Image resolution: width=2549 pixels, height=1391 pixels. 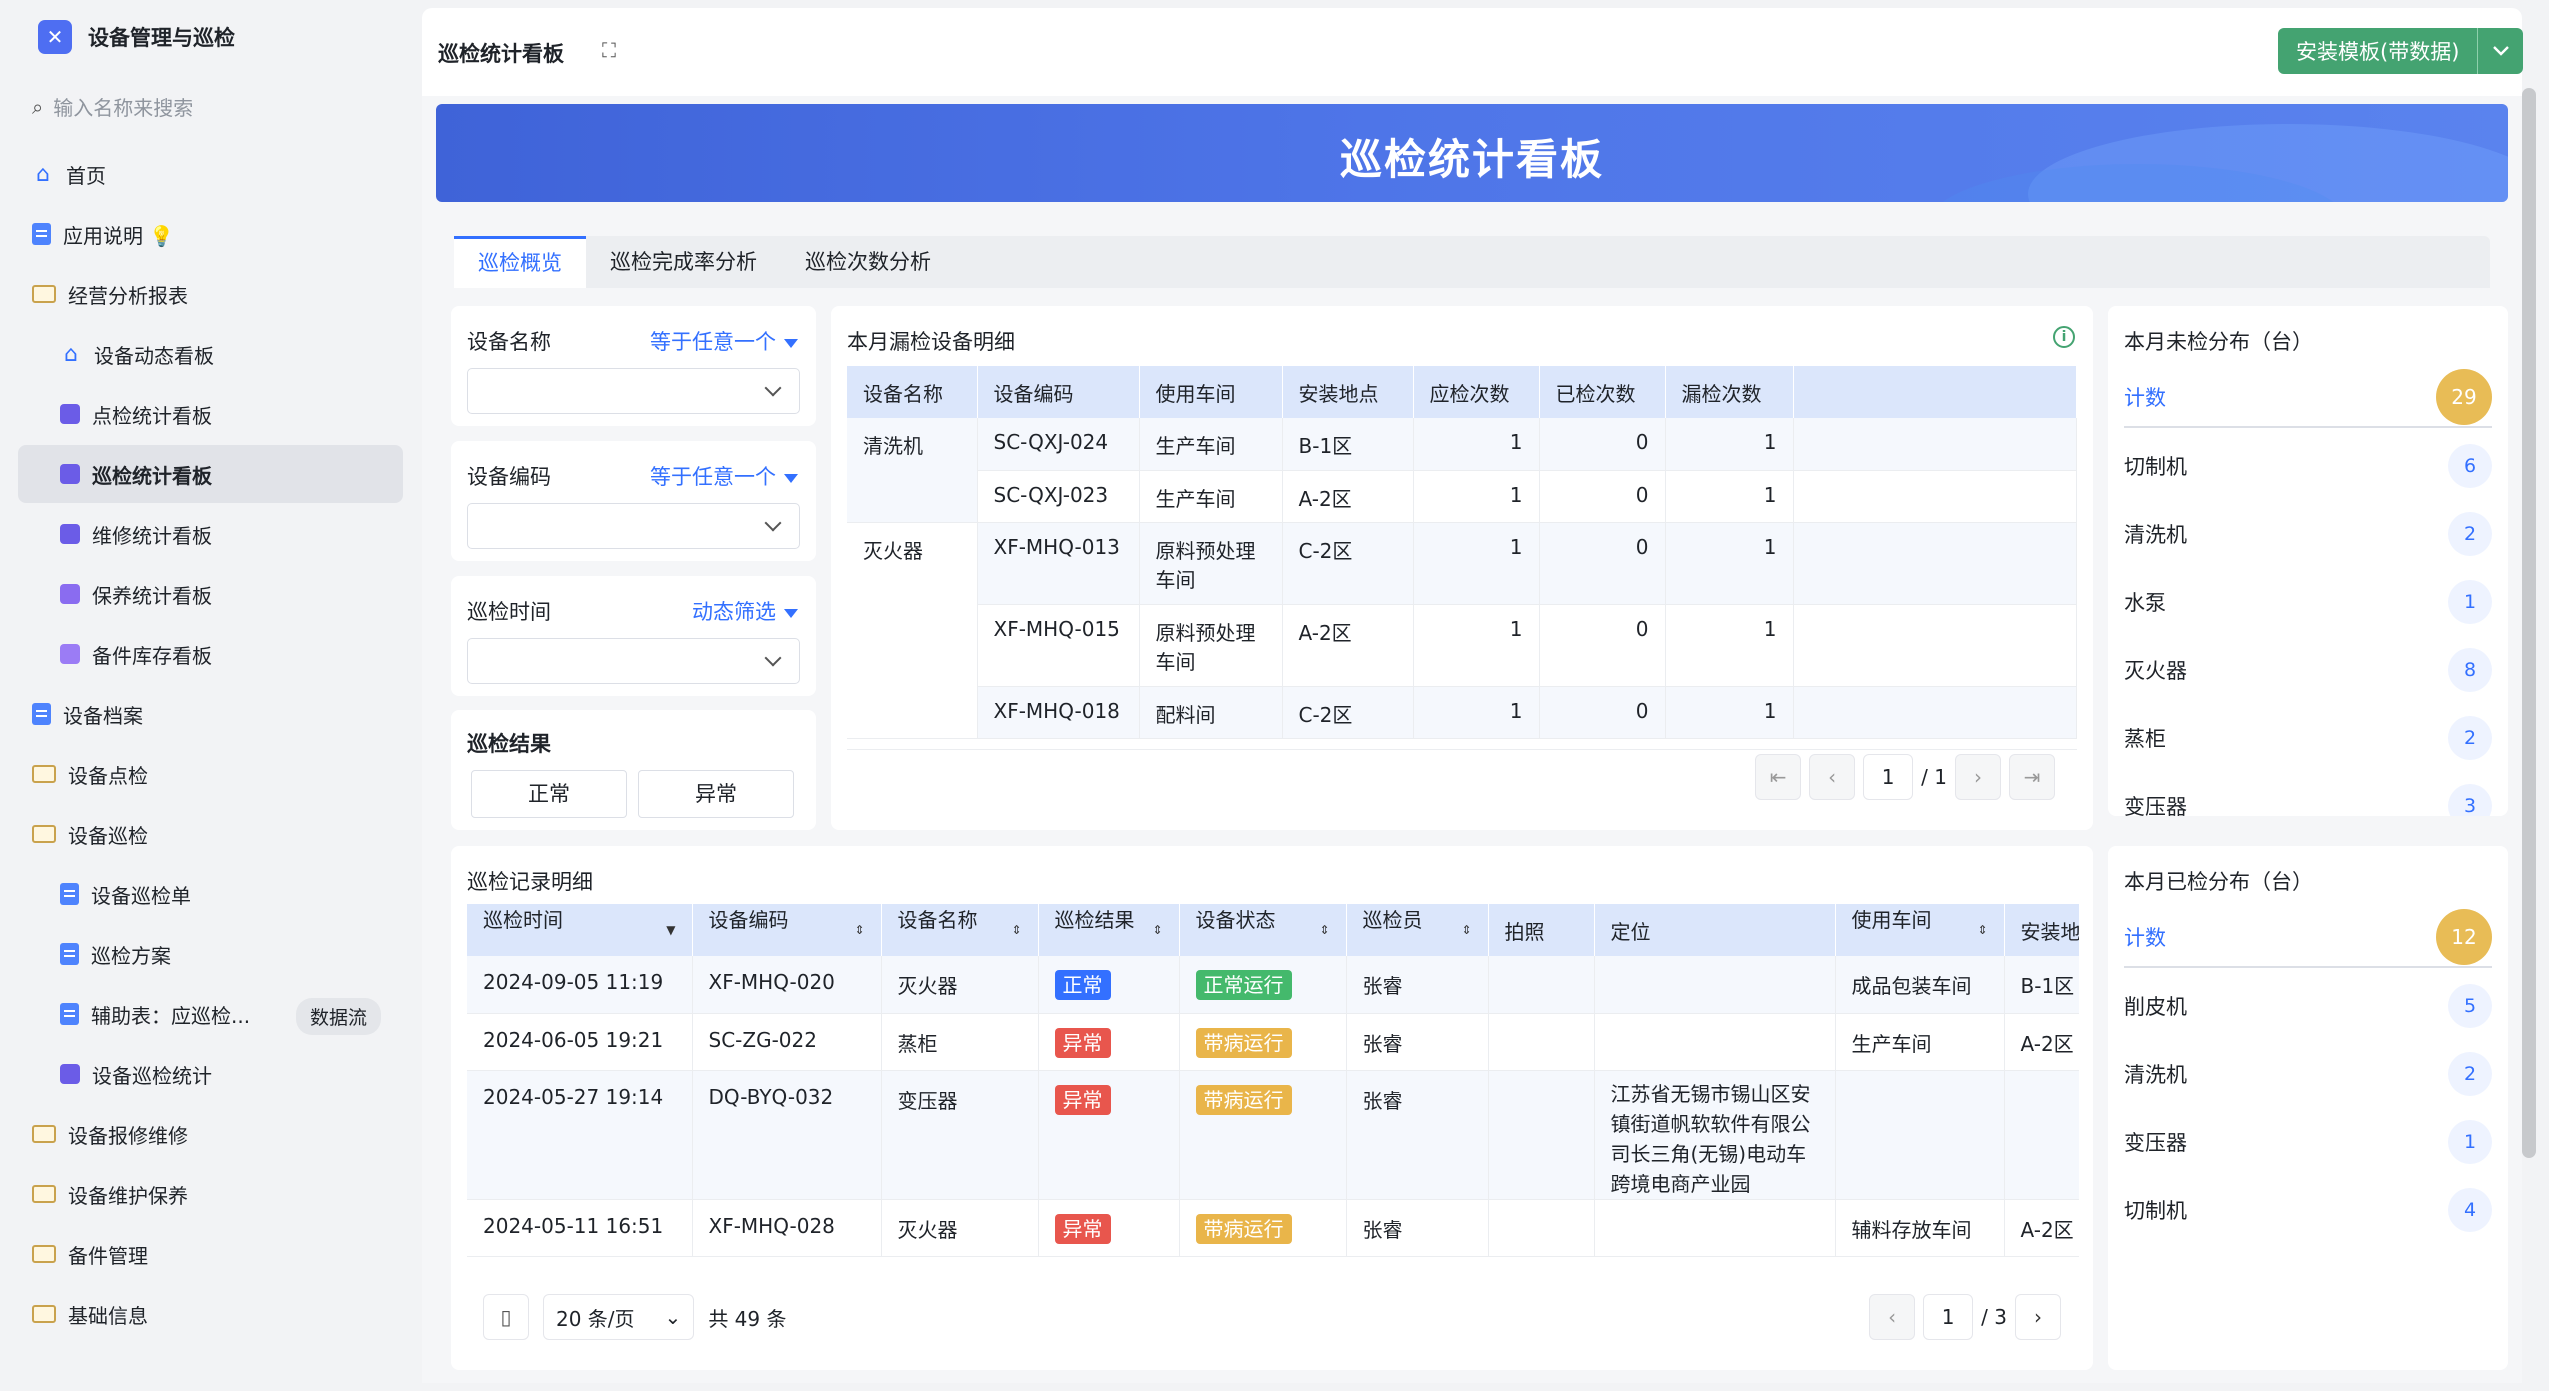 I want to click on distribution-row: 变压器 3, so click(x=2308, y=796).